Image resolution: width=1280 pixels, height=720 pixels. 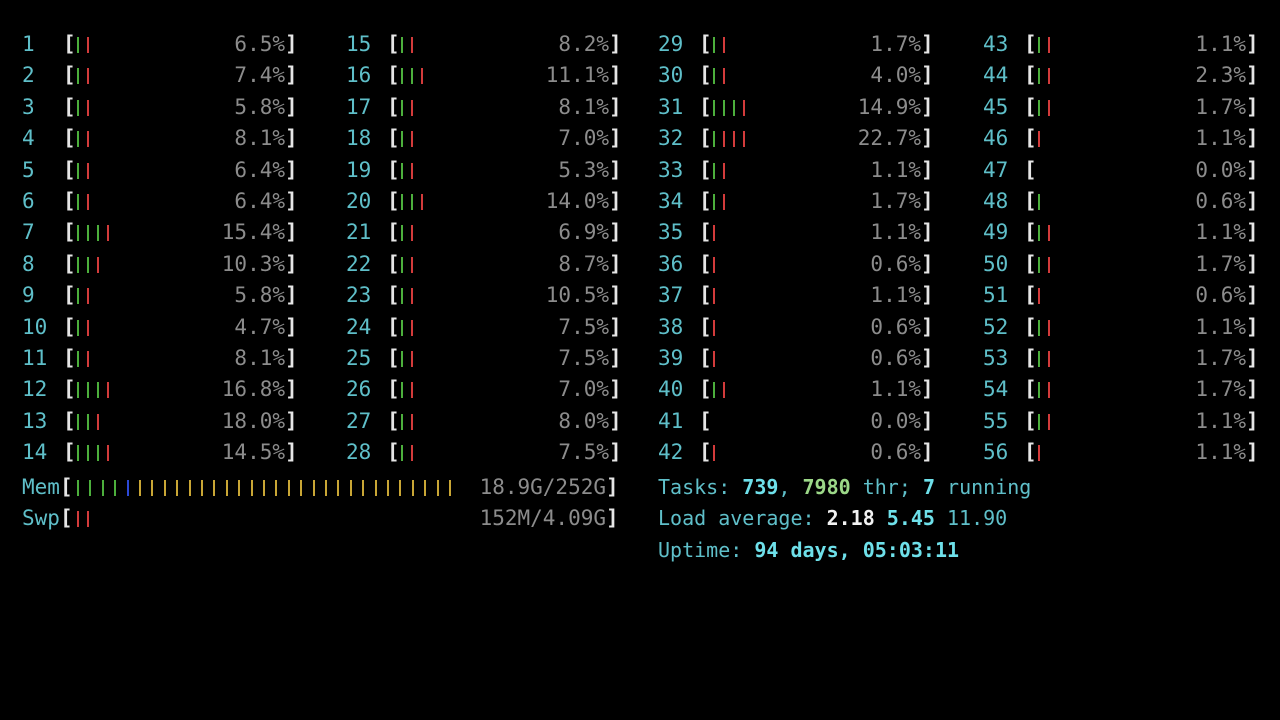 I want to click on cpu-percent: 0.6%, so click(x=895, y=452).